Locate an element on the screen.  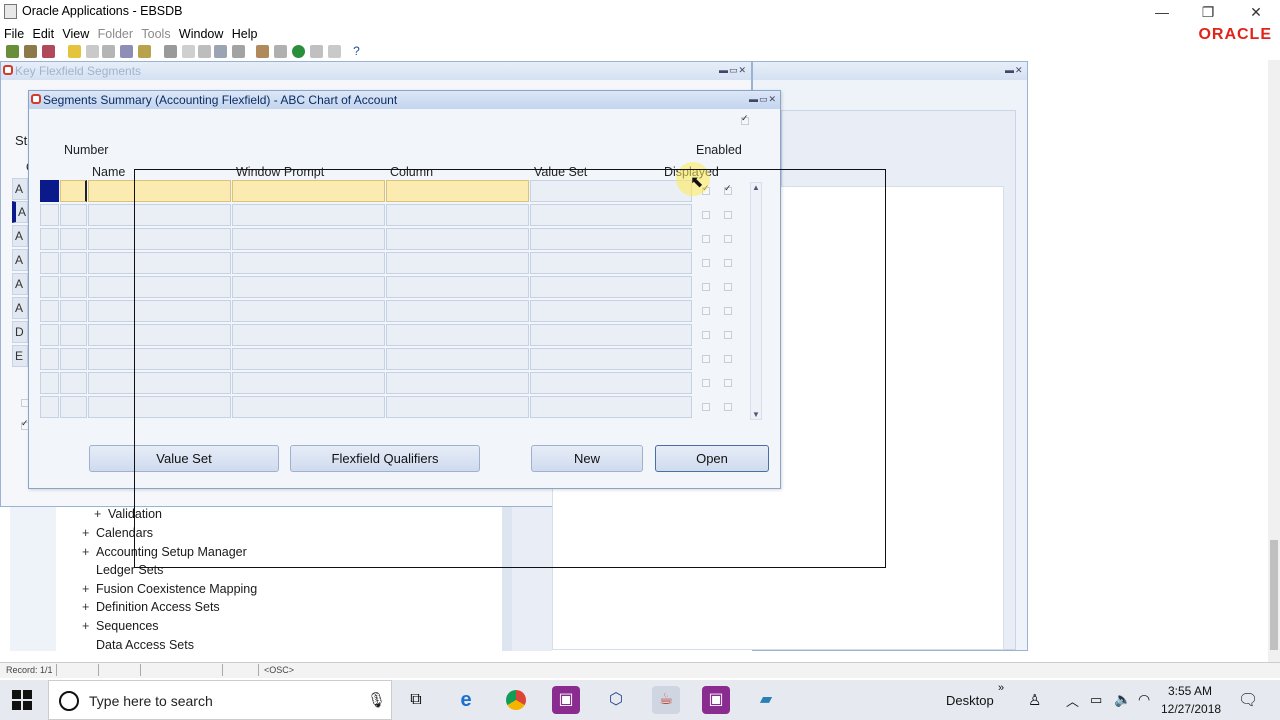
tree-item-validation: + Validation is located at coordinates (128, 514).